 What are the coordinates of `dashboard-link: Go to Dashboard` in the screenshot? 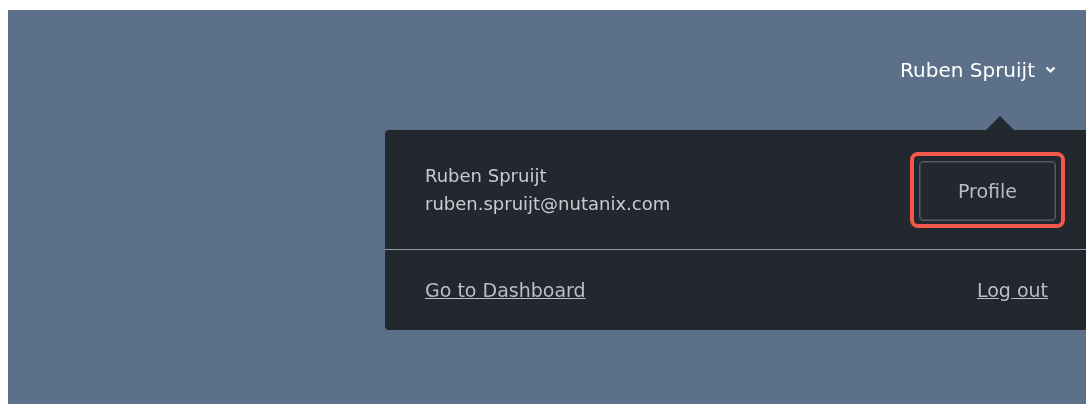 It's located at (505, 290).